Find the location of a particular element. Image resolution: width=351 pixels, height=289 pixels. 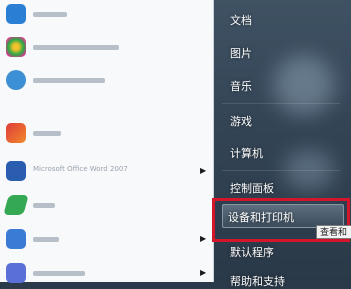

program-item-8: ▶ is located at coordinates (106, 274).